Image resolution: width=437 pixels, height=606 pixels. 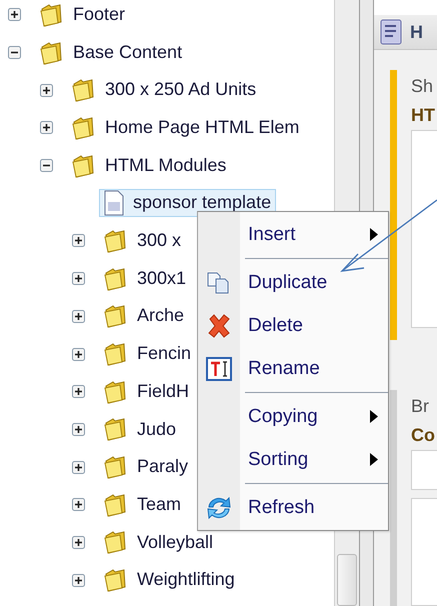 What do you see at coordinates (293, 282) in the screenshot?
I see `menu-item: Duplicate` at bounding box center [293, 282].